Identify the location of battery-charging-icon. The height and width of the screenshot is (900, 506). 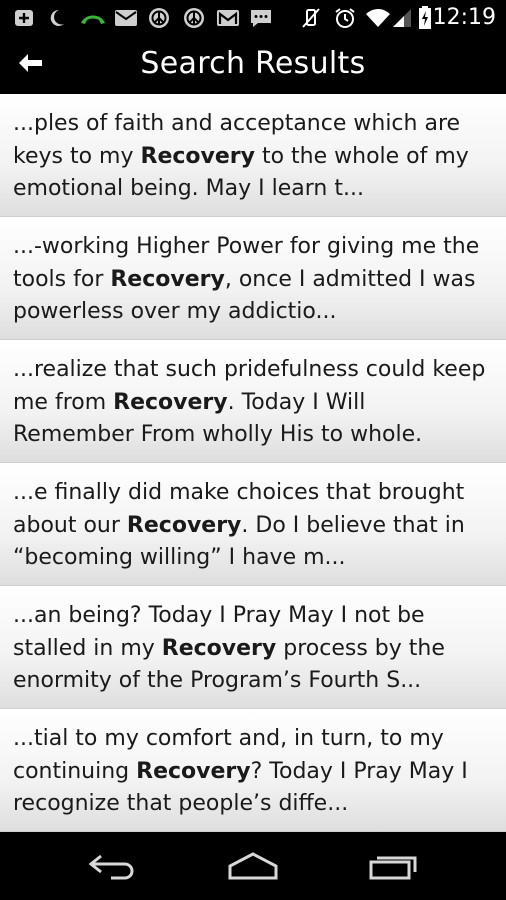
(425, 17).